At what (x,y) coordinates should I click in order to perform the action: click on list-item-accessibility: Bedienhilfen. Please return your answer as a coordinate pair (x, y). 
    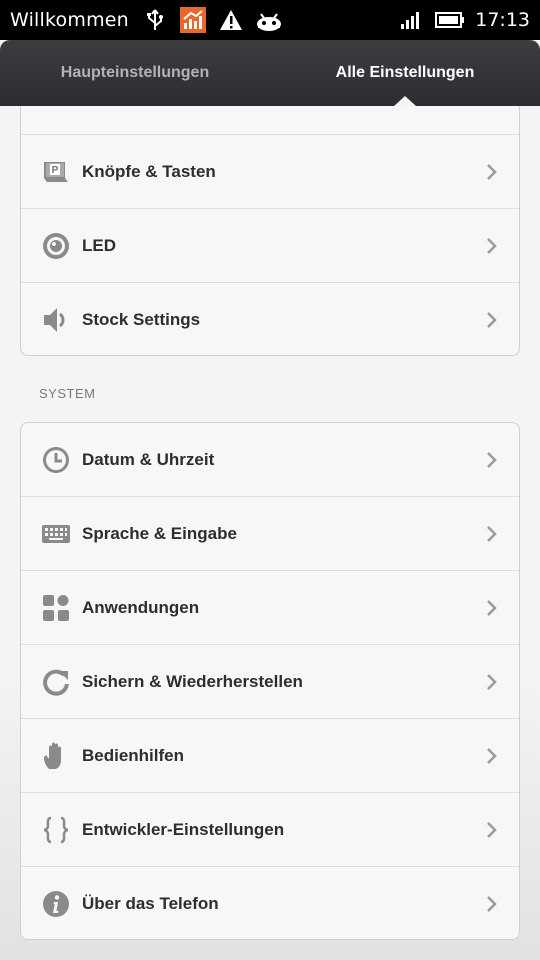
    Looking at the image, I should click on (270, 756).